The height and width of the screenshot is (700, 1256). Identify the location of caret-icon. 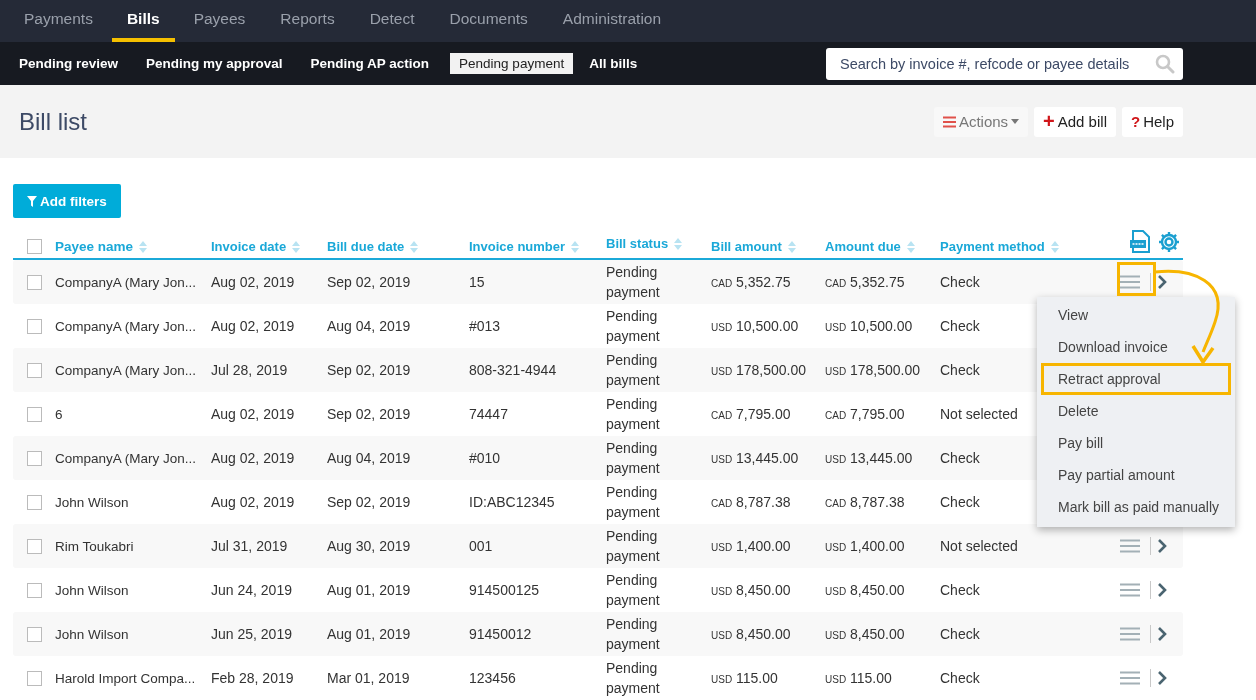
(1015, 121).